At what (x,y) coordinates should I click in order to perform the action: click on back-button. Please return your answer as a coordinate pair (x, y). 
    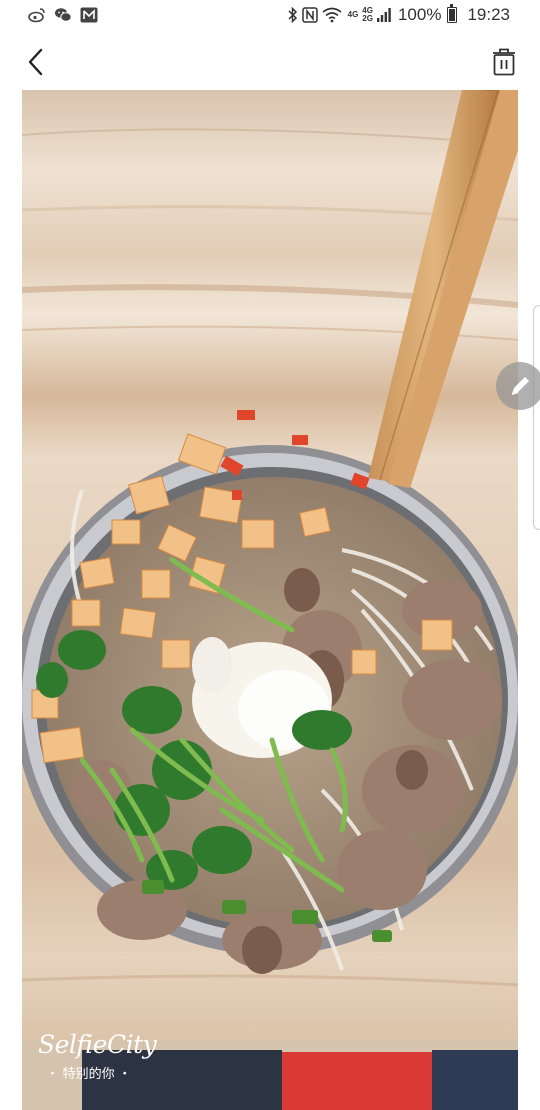
    Looking at the image, I should click on (36, 62).